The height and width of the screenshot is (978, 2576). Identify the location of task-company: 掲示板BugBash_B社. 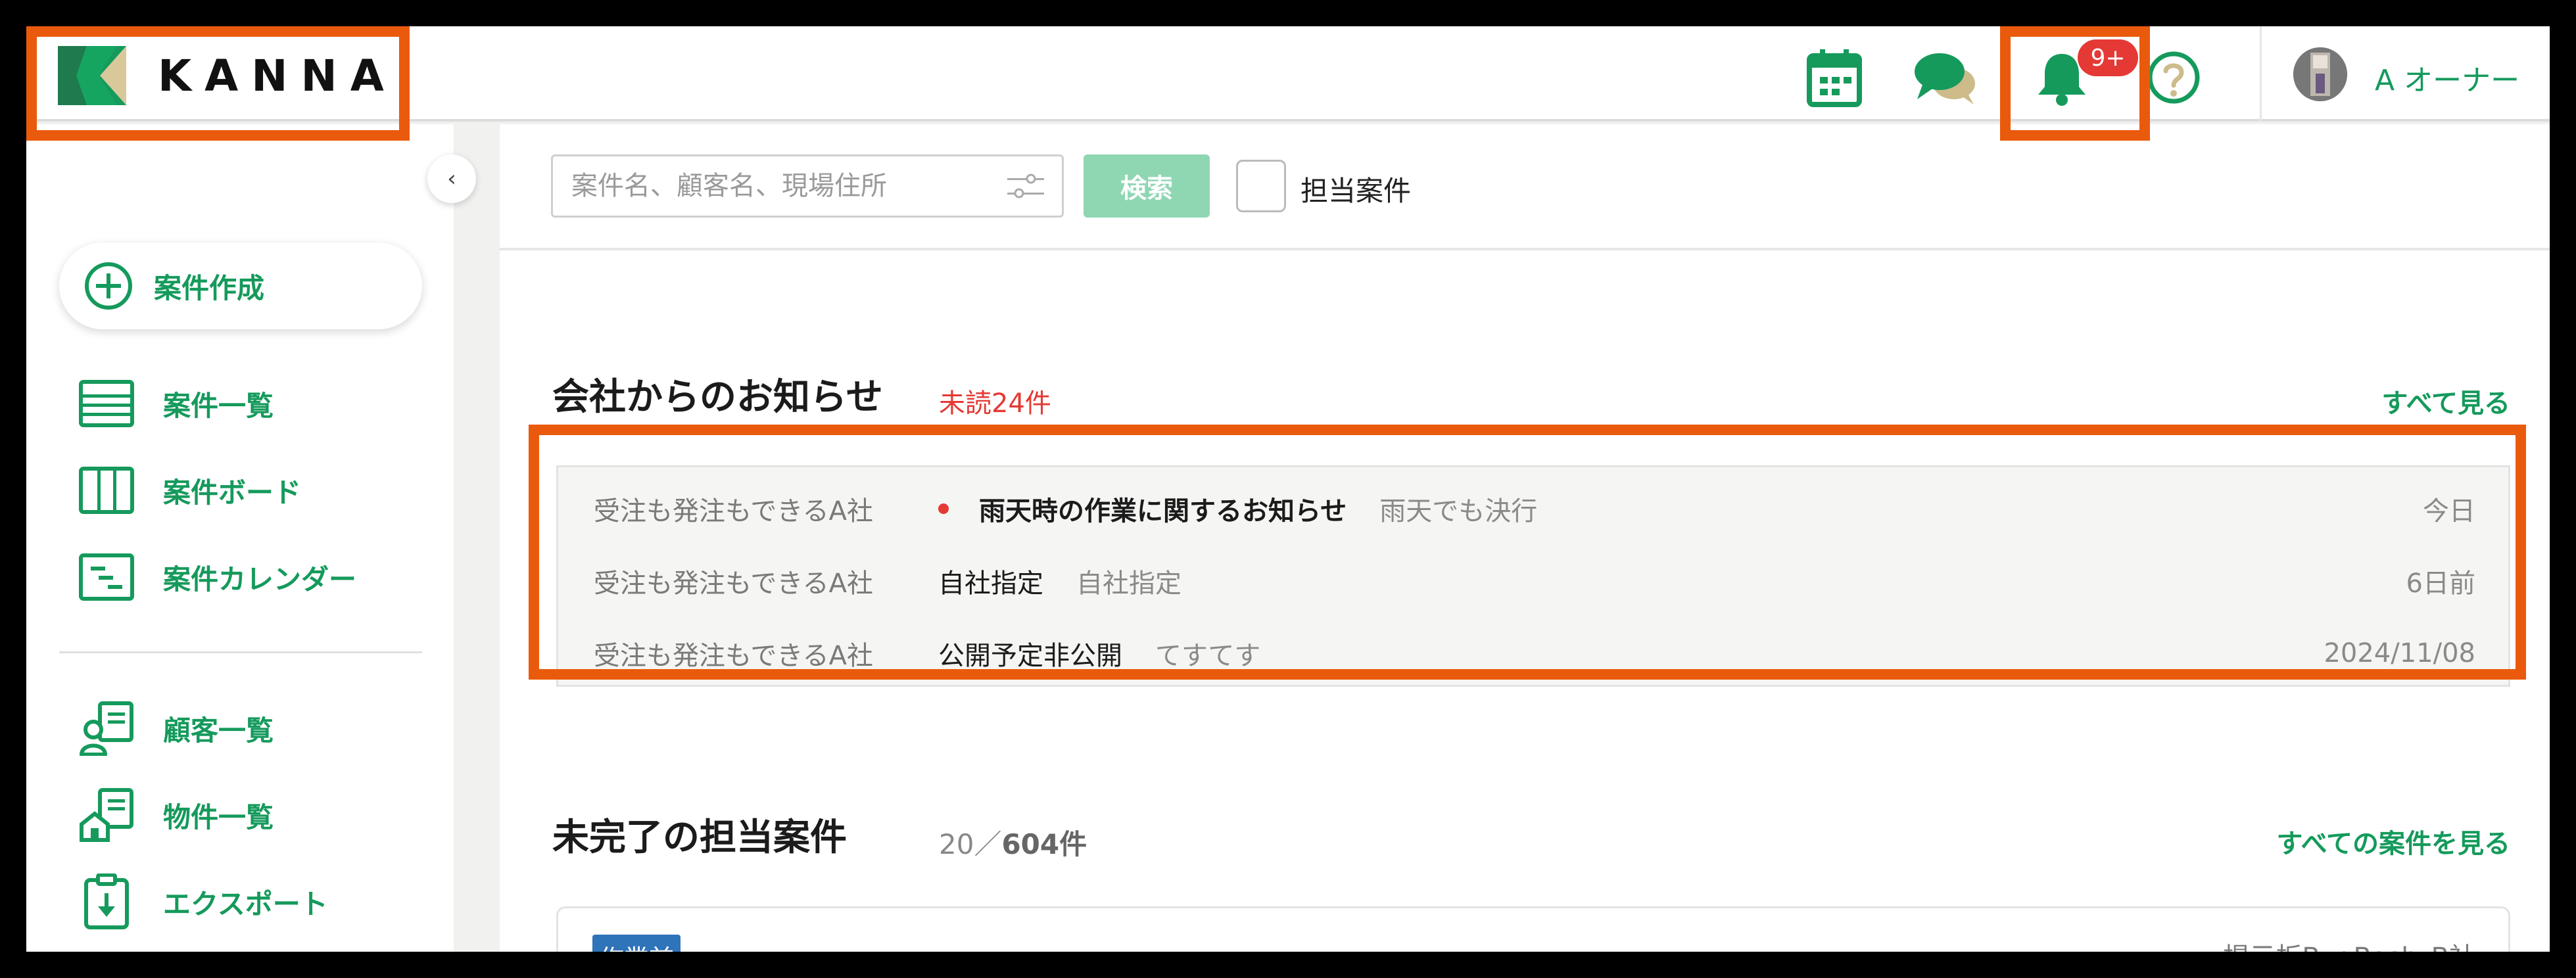
(2349, 944).